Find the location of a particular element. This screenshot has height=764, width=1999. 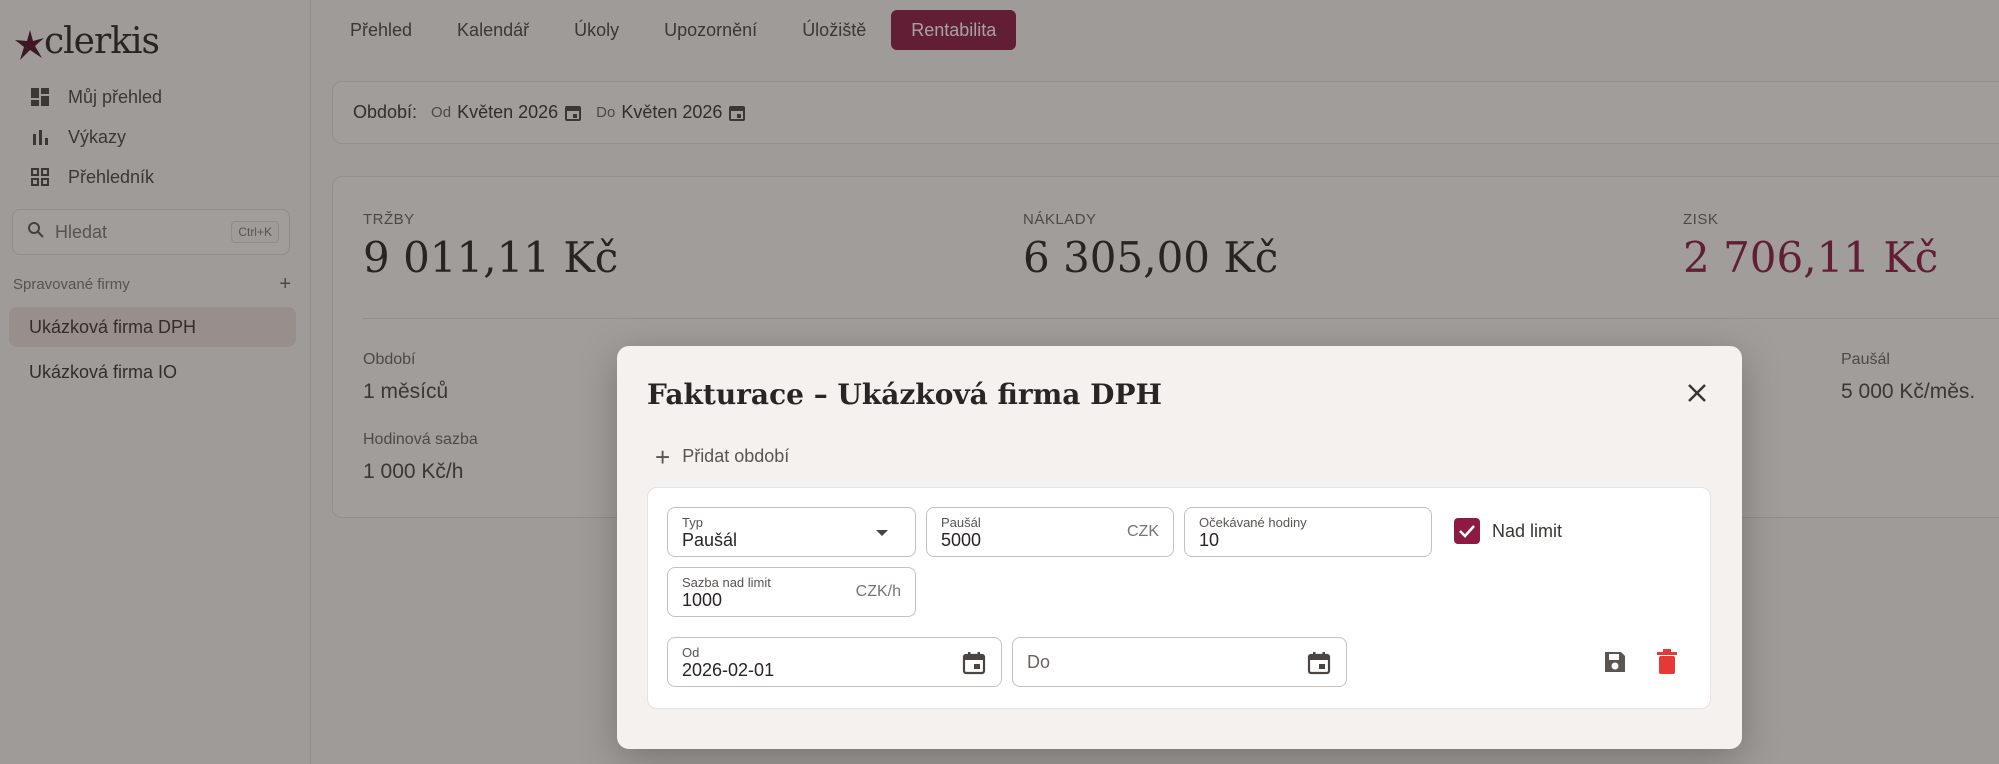

date-from-value: 2026-02-01 is located at coordinates (728, 670).